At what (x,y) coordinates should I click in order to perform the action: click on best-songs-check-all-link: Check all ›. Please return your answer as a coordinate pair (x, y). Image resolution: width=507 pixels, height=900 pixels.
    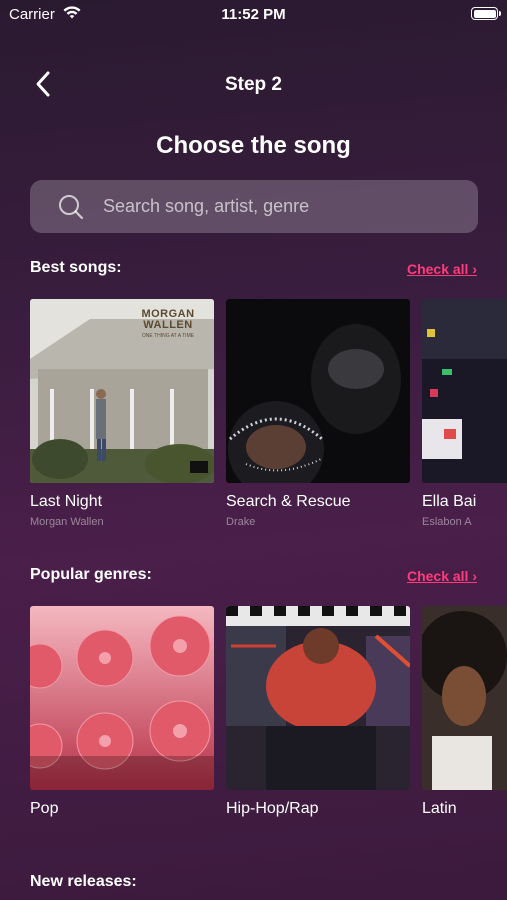
    Looking at the image, I should click on (442, 269).